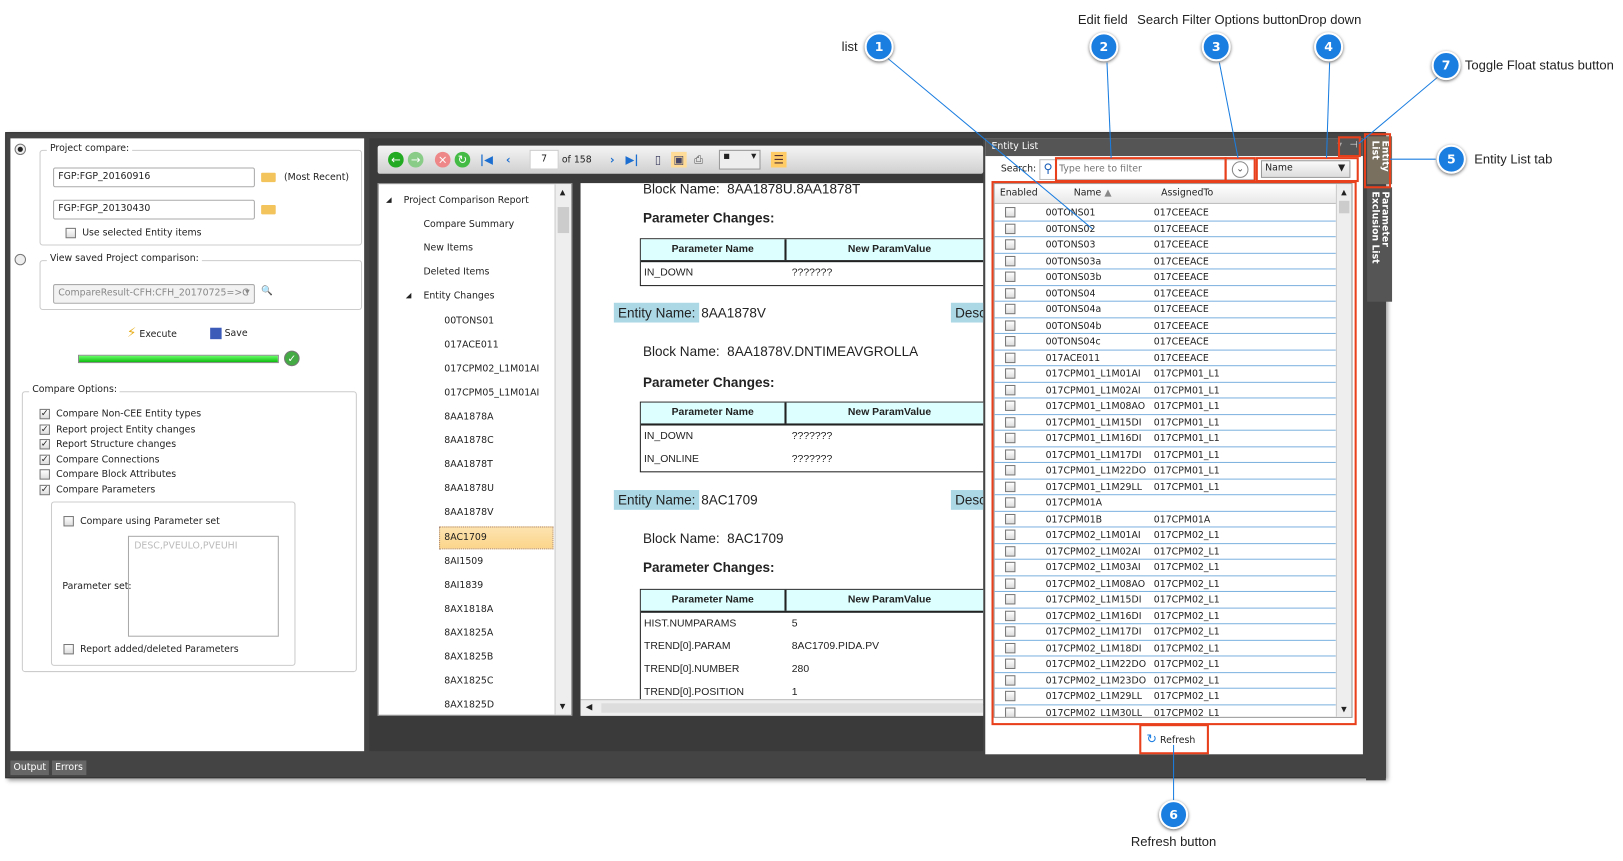 Image resolution: width=1623 pixels, height=861 pixels. What do you see at coordinates (1174, 815) in the screenshot?
I see `callout-6: 6` at bounding box center [1174, 815].